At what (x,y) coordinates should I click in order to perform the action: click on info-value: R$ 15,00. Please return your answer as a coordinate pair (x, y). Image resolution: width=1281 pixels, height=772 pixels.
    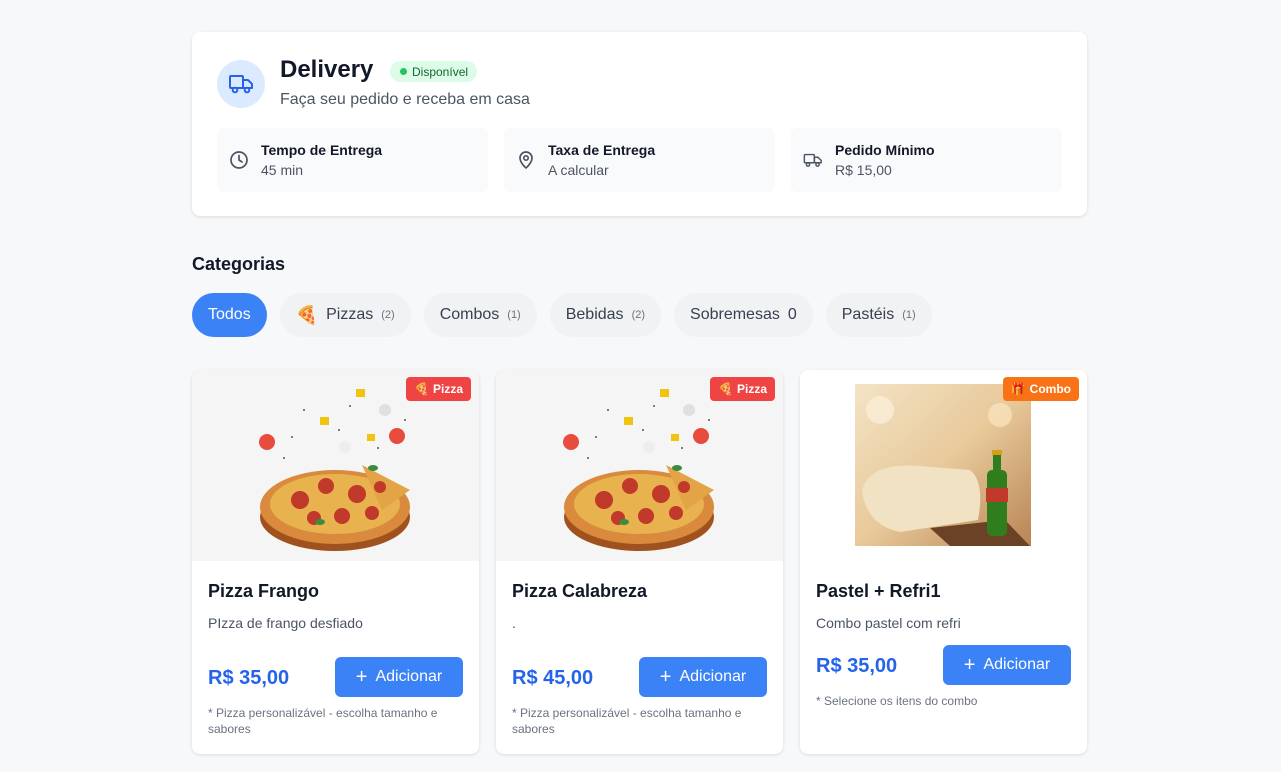
    Looking at the image, I should click on (863, 170).